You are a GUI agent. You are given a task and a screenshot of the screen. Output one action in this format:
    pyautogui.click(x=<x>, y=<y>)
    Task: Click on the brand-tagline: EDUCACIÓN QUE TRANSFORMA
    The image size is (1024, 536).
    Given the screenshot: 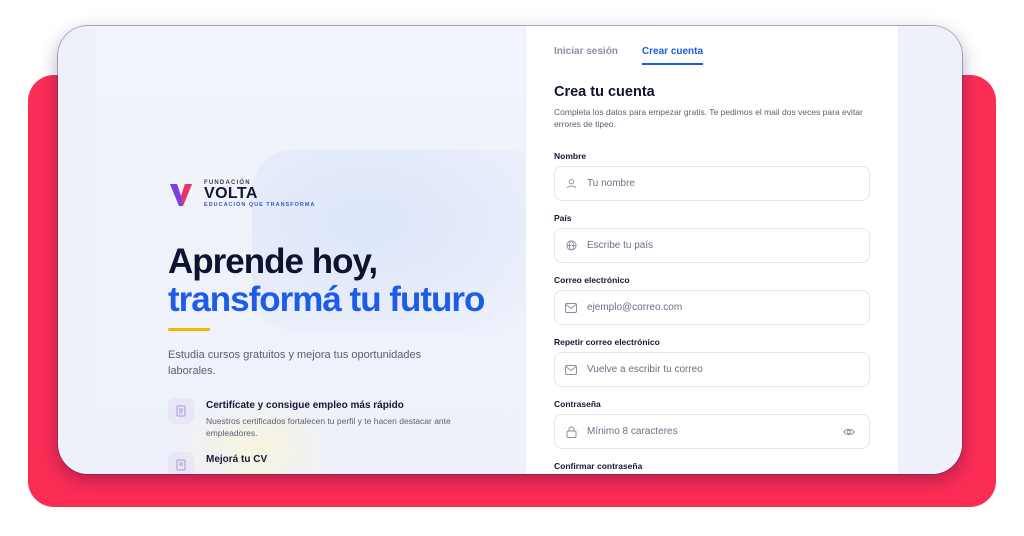 What is the action you would take?
    pyautogui.click(x=260, y=205)
    